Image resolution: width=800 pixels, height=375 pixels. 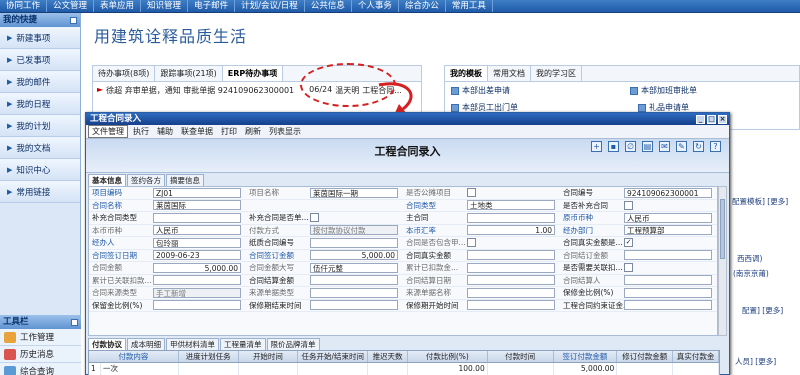 What do you see at coordinates (628, 243) in the screenshot?
I see `field-checkbox: ✓` at bounding box center [628, 243].